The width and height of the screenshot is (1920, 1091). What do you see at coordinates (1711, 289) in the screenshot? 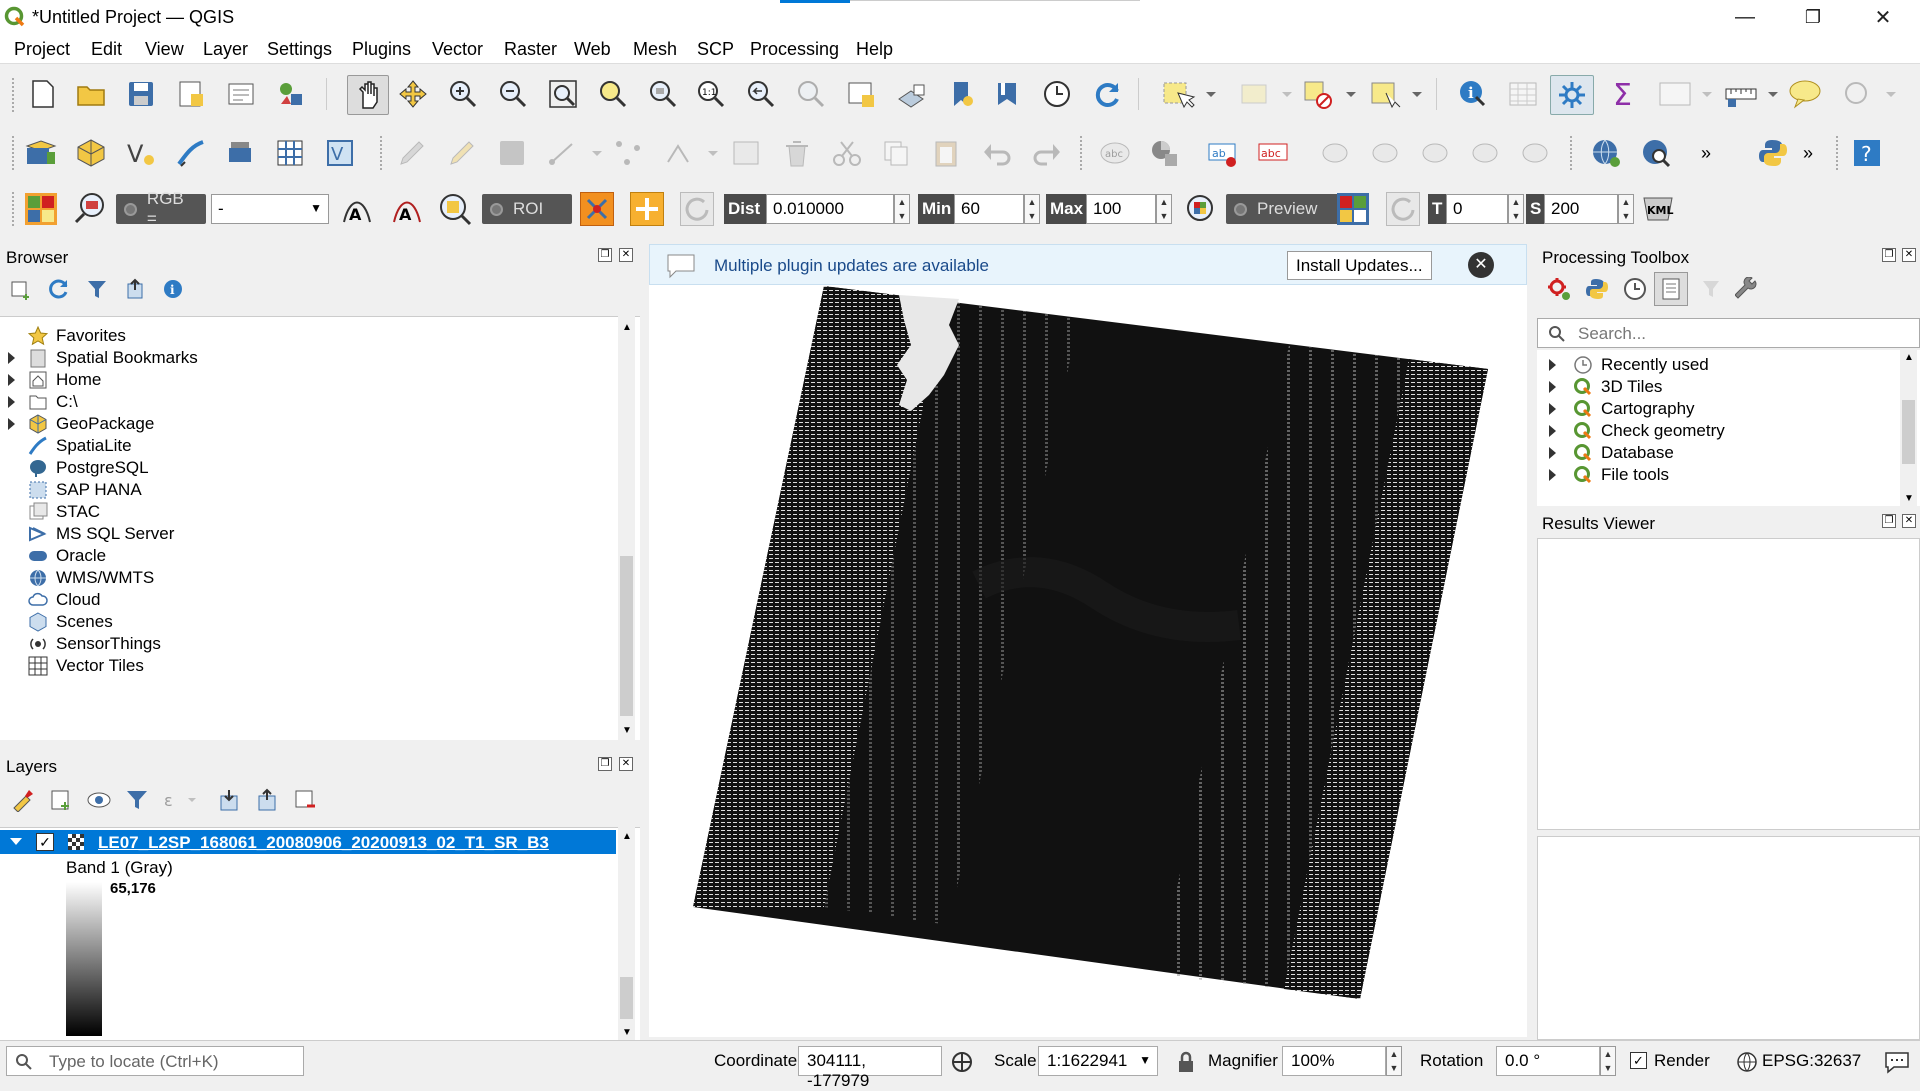
I see `edit-features-in-place-icon` at bounding box center [1711, 289].